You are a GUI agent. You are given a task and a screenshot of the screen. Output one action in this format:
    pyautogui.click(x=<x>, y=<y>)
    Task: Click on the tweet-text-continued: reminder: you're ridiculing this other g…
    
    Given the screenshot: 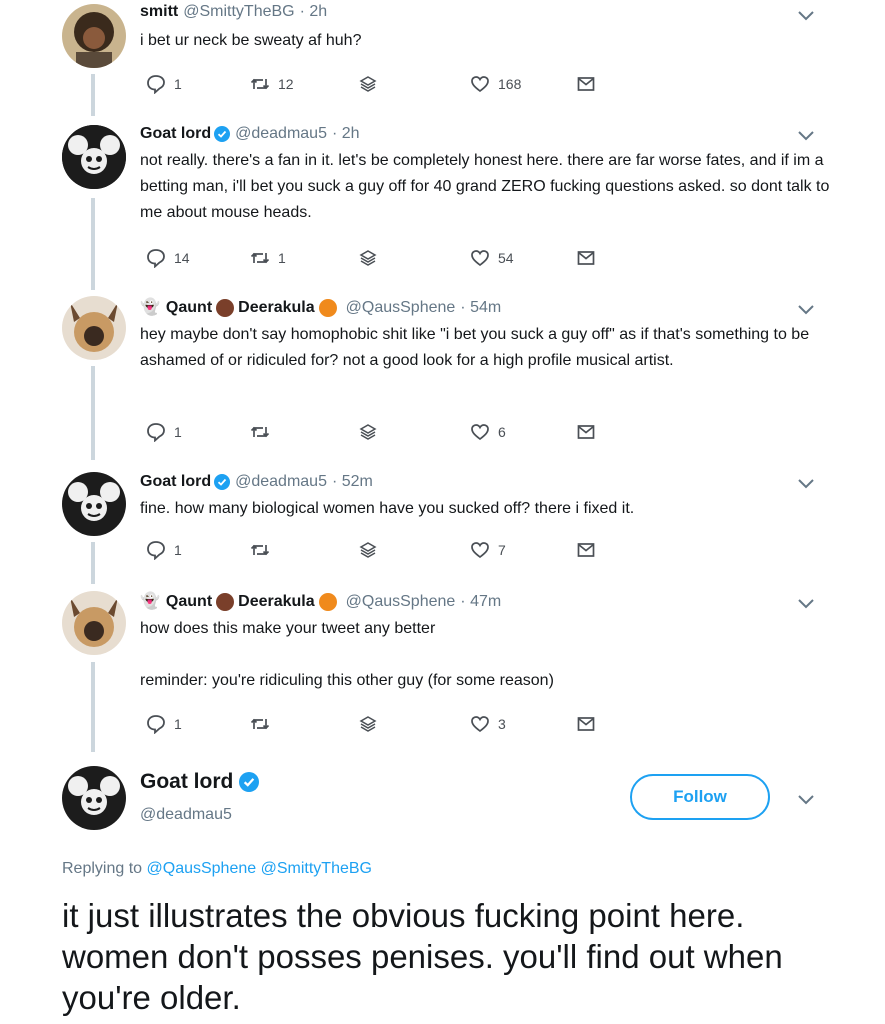 What is the action you would take?
    pyautogui.click(x=347, y=680)
    